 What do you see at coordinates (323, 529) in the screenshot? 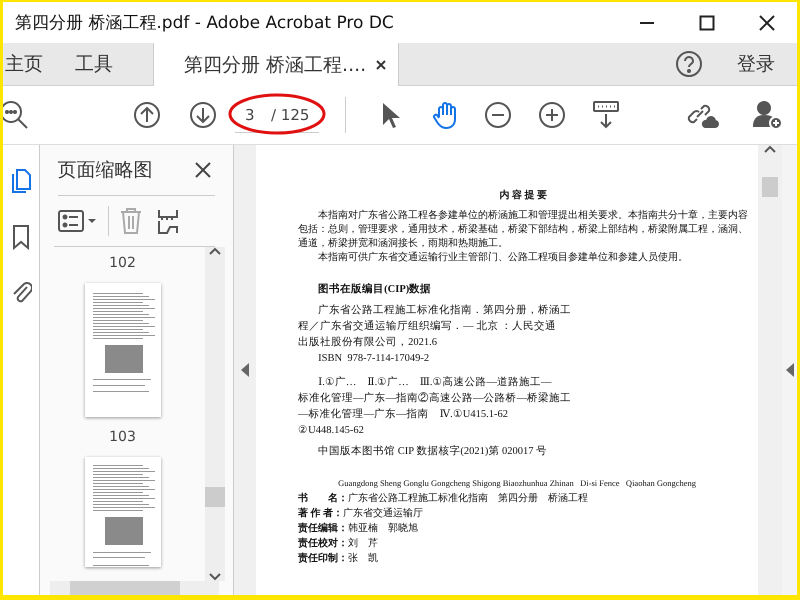
I see `credit-label: 责任编辑：` at bounding box center [323, 529].